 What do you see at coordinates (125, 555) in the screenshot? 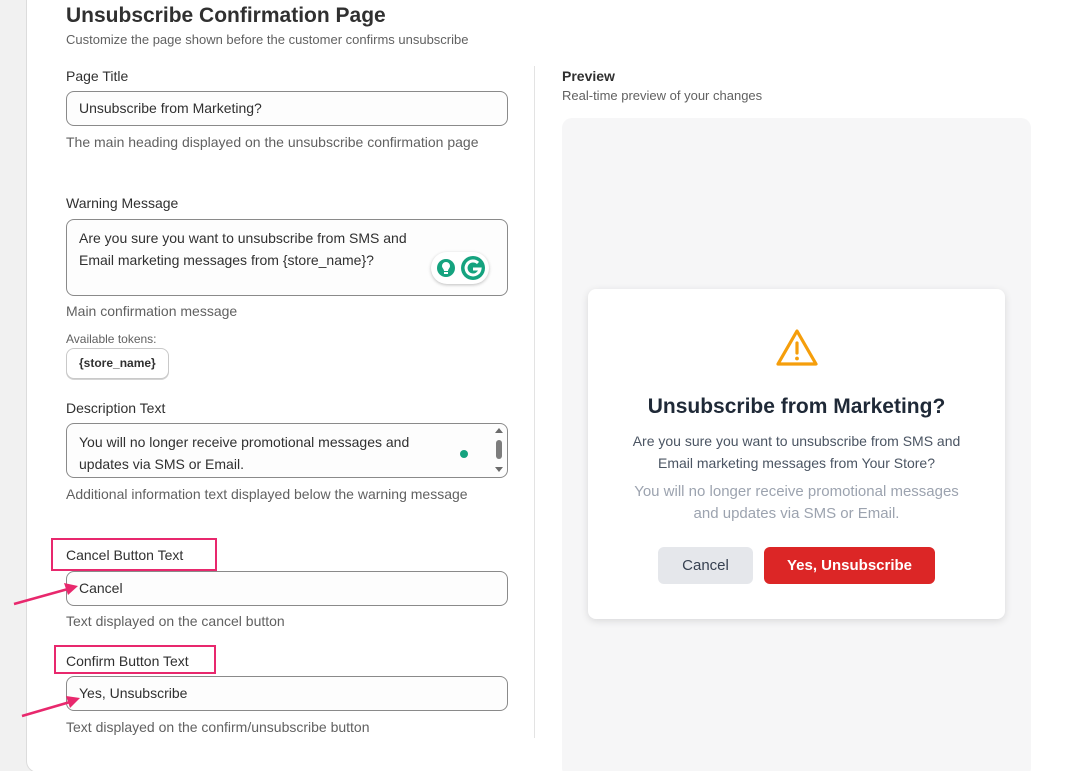
I see `cancel-button-text-label: Cancel Button Text` at bounding box center [125, 555].